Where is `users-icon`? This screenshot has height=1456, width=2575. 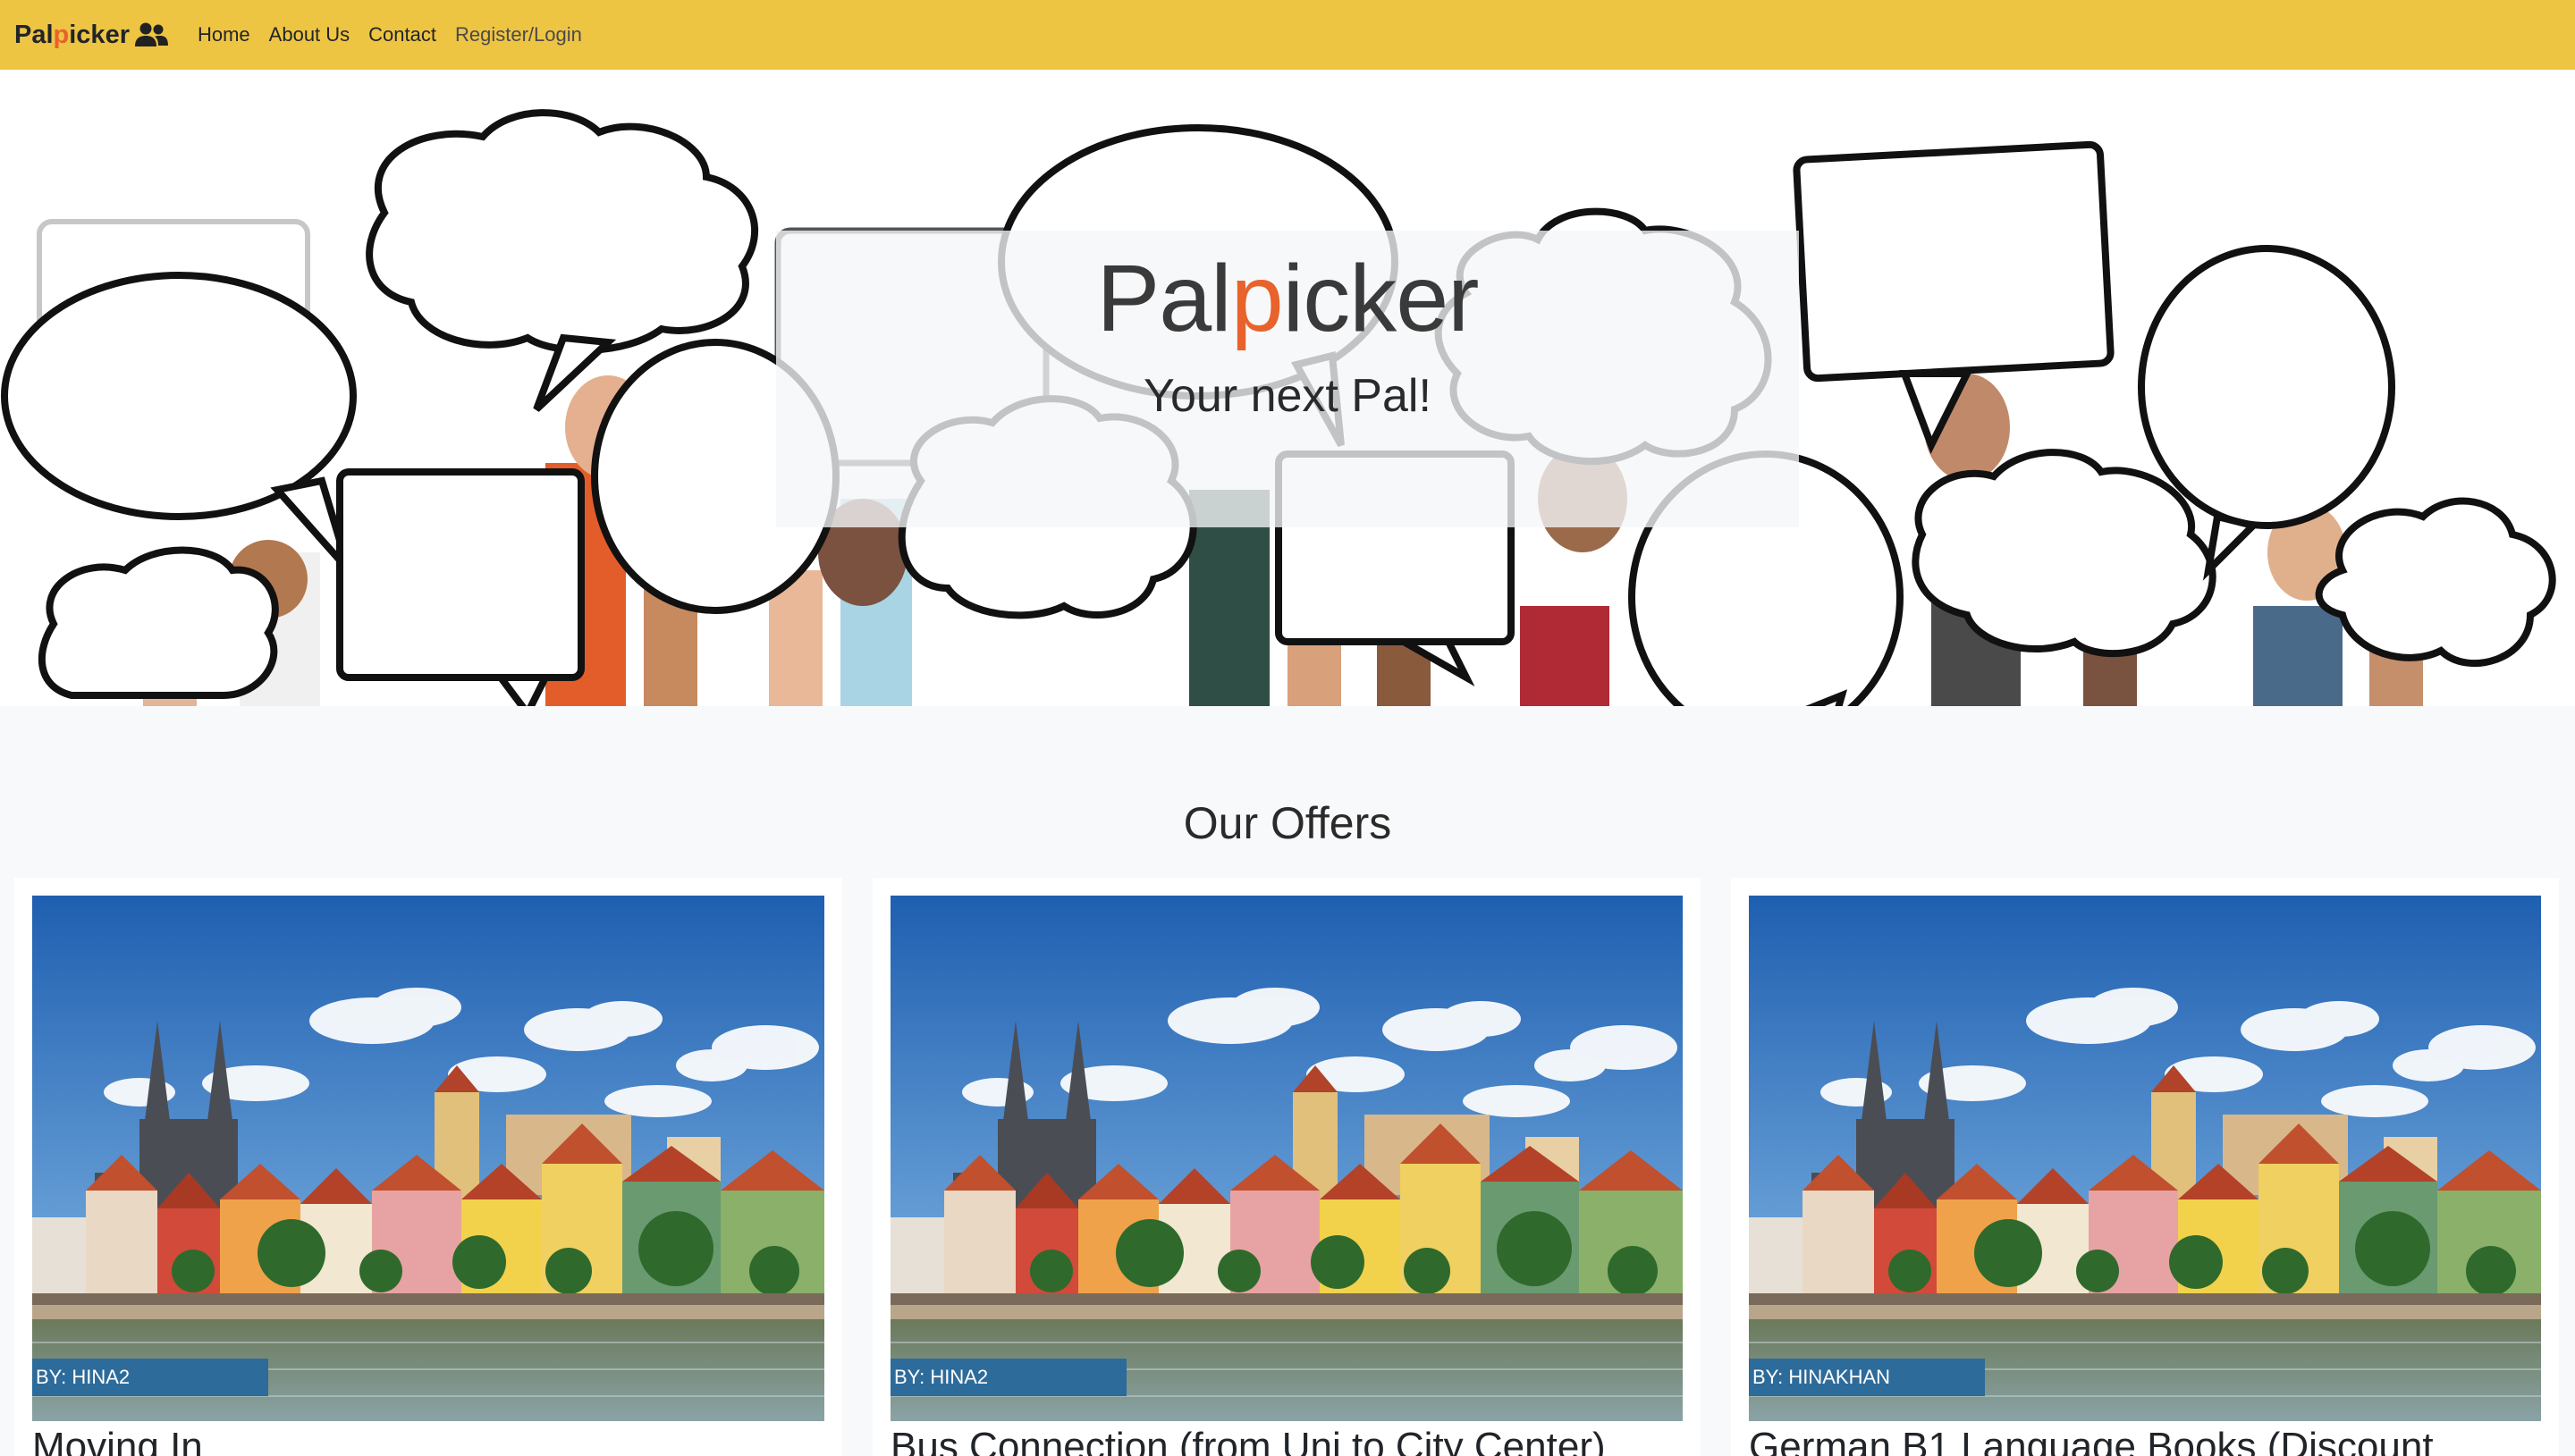
users-icon is located at coordinates (151, 34).